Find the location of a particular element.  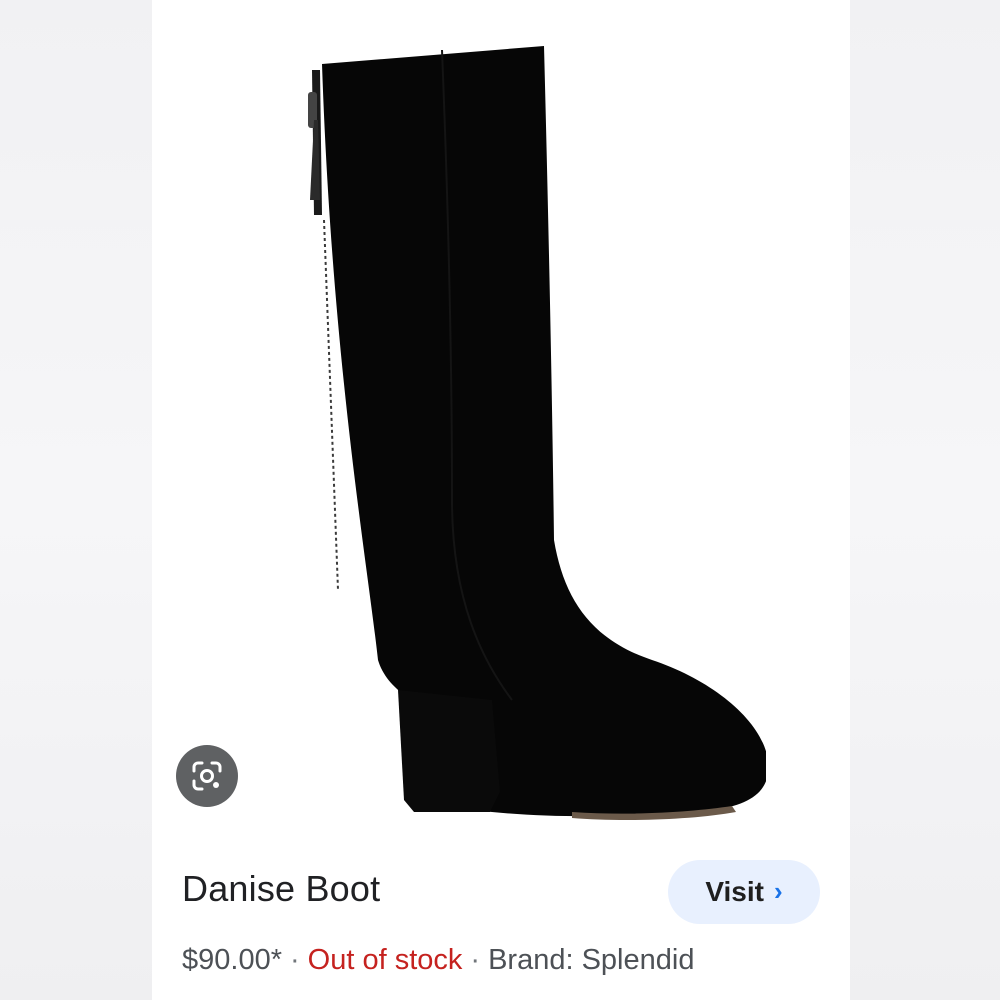

visit-button: Visit › is located at coordinates (744, 892).